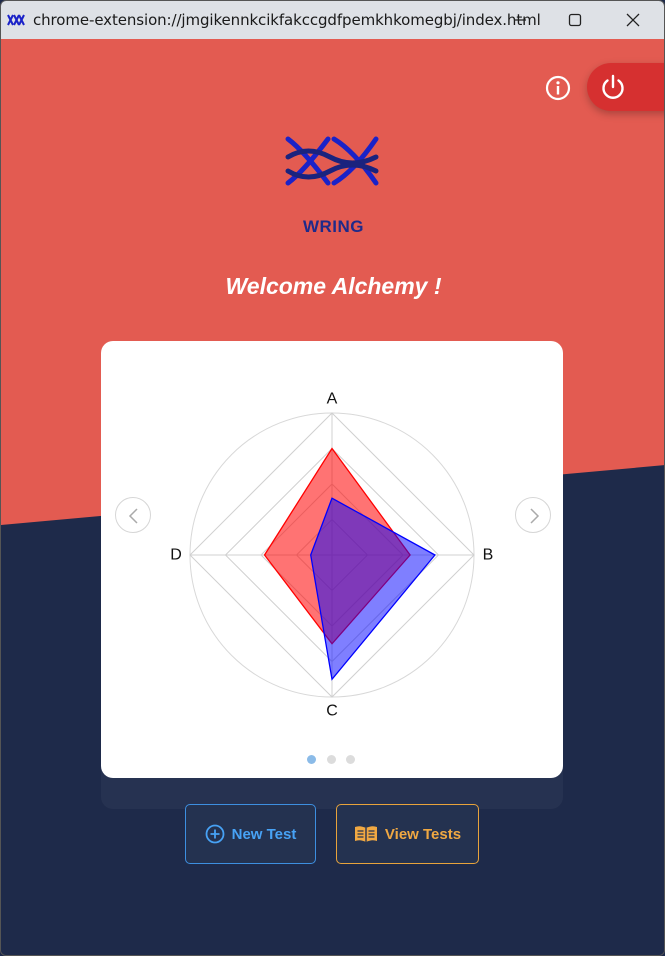 This screenshot has height=956, width=665. What do you see at coordinates (215, 834) in the screenshot?
I see `plus-circle-icon` at bounding box center [215, 834].